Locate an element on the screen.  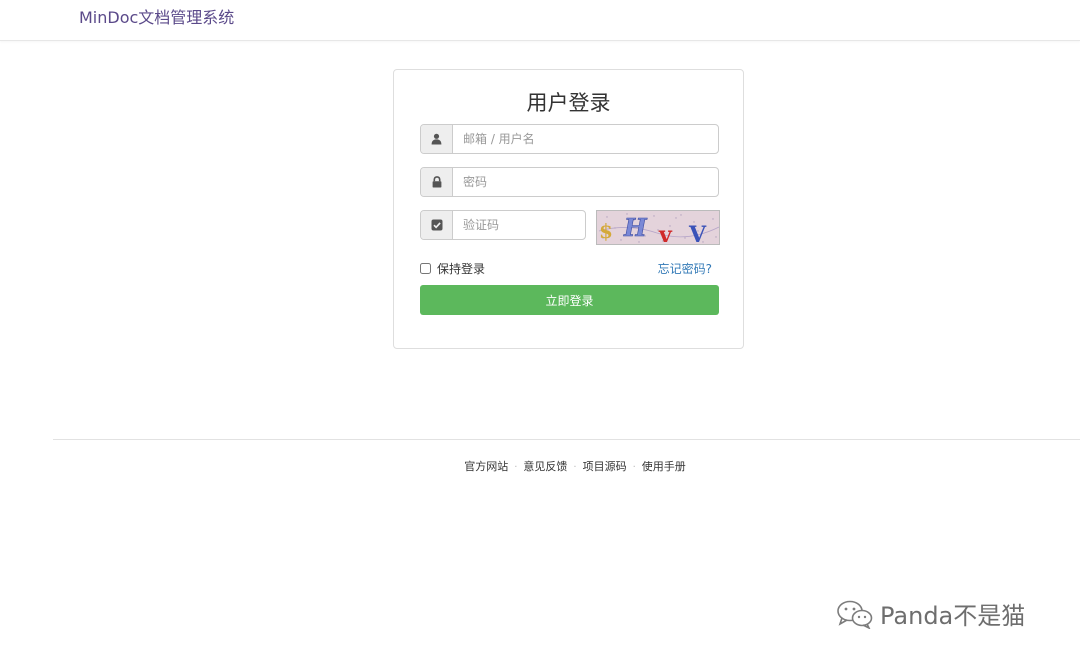
remember-label: 保持登录 is located at coordinates (461, 269).